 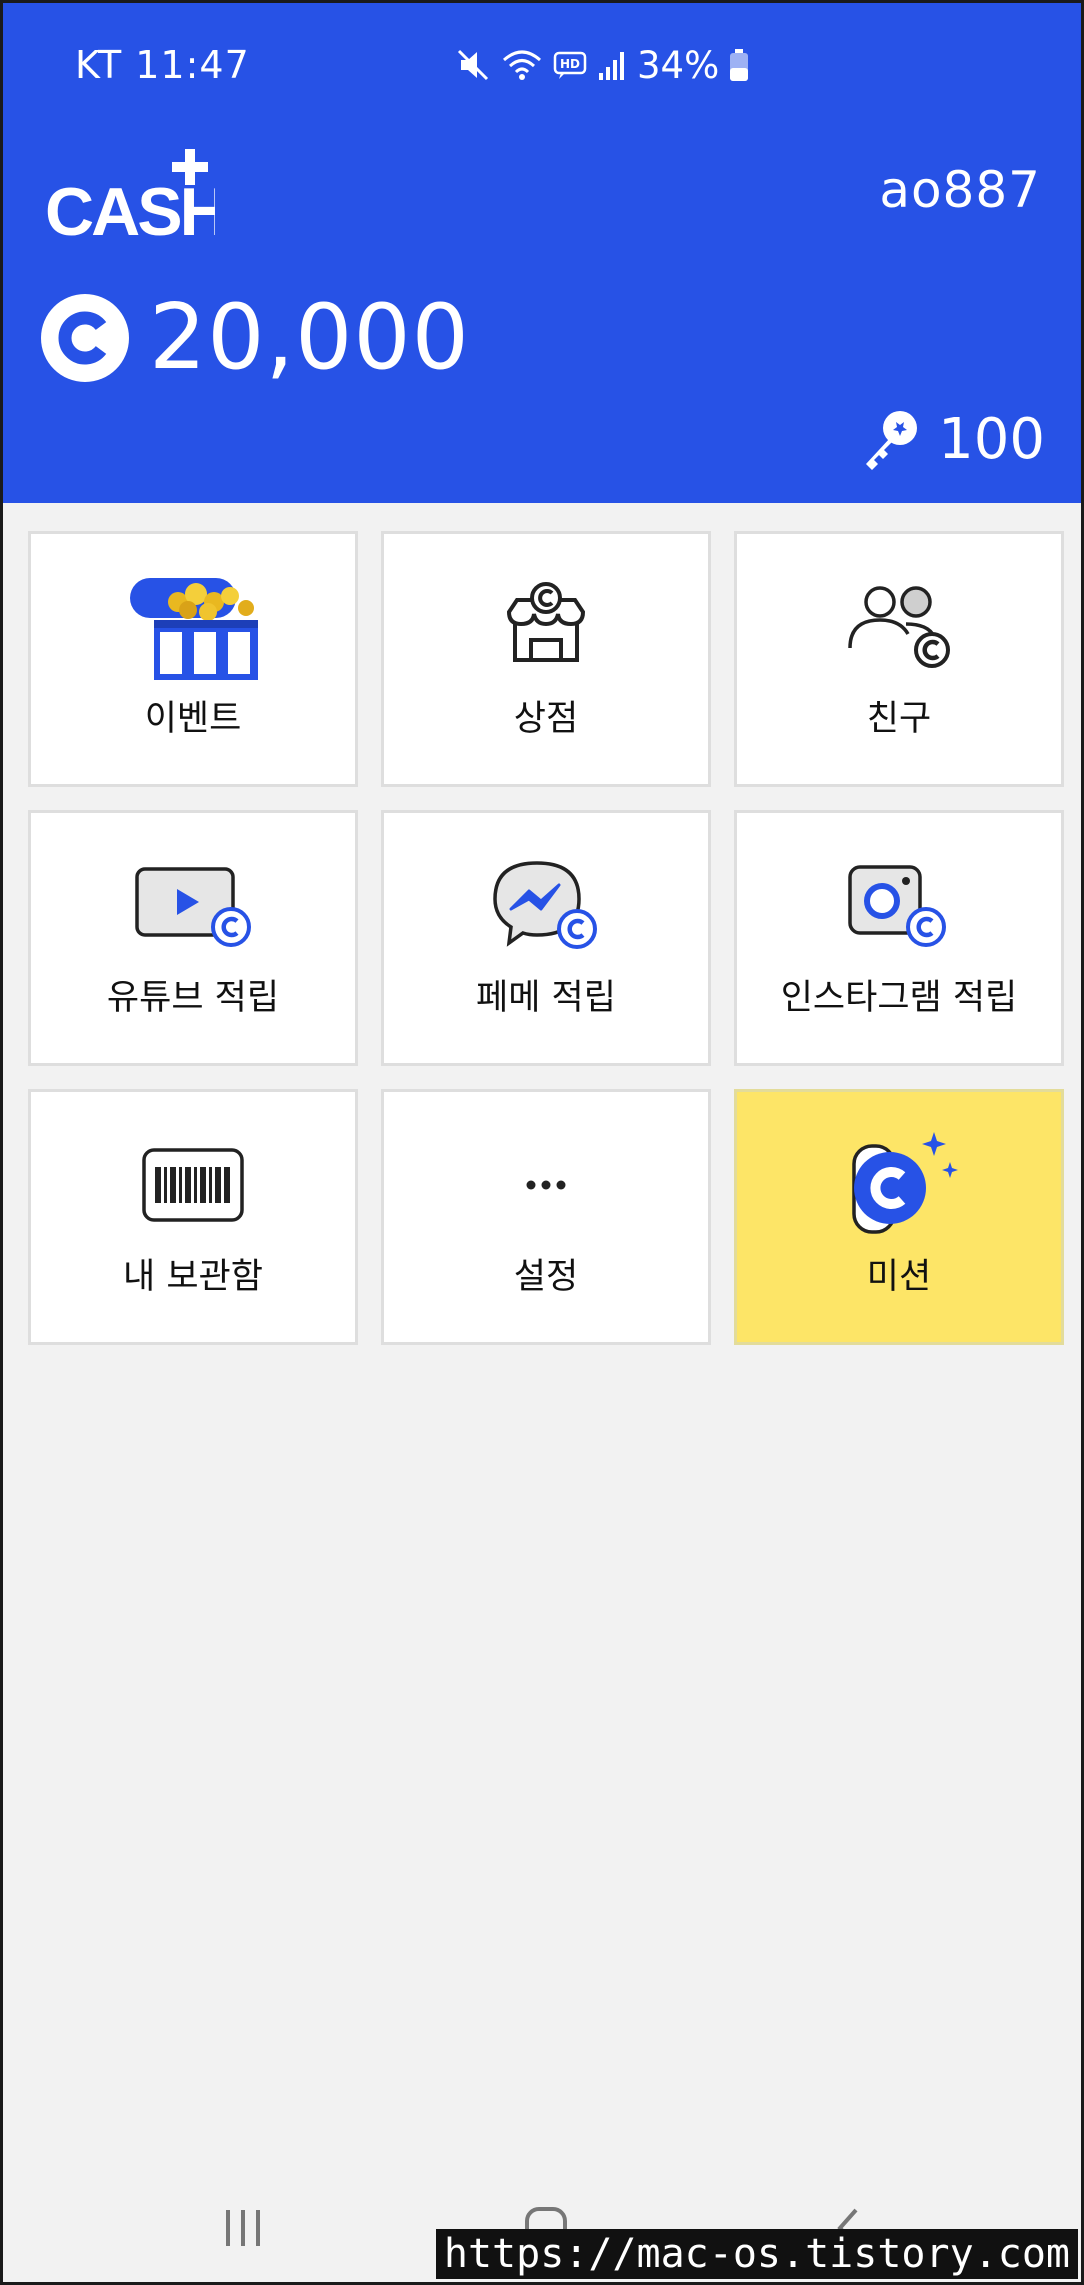 I want to click on more-dots-icon, so click(x=546, y=1185).